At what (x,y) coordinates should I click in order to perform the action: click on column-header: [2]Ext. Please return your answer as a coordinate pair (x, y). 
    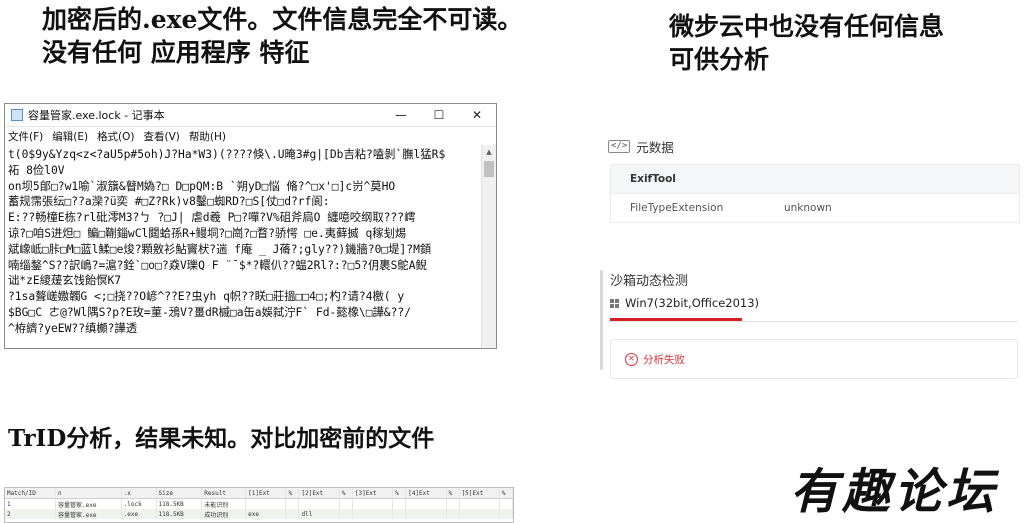
    Looking at the image, I should click on (319, 493).